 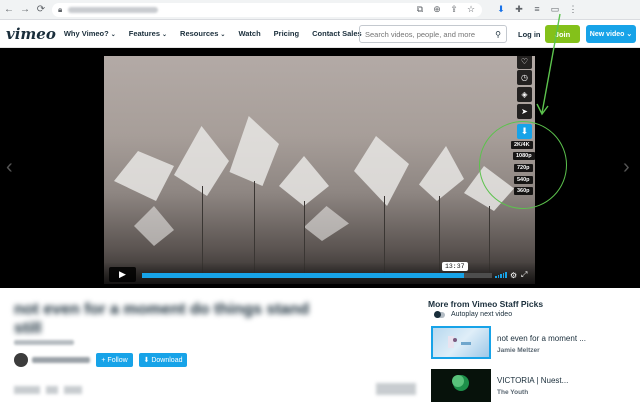 I want to click on login-link: Log in, so click(x=529, y=34).